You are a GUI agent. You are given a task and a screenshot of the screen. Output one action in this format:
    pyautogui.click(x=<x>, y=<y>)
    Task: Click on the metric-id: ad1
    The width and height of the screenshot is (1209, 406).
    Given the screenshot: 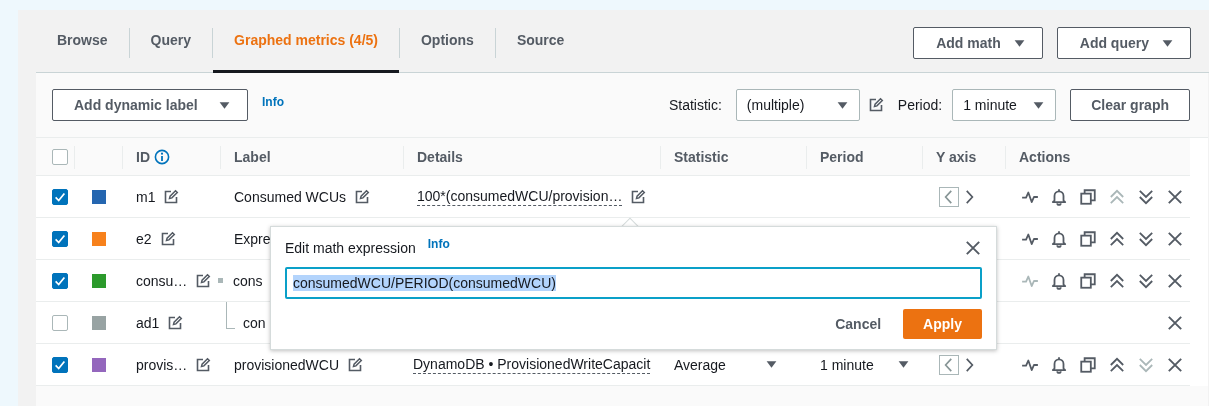 What is the action you would take?
    pyautogui.click(x=148, y=322)
    